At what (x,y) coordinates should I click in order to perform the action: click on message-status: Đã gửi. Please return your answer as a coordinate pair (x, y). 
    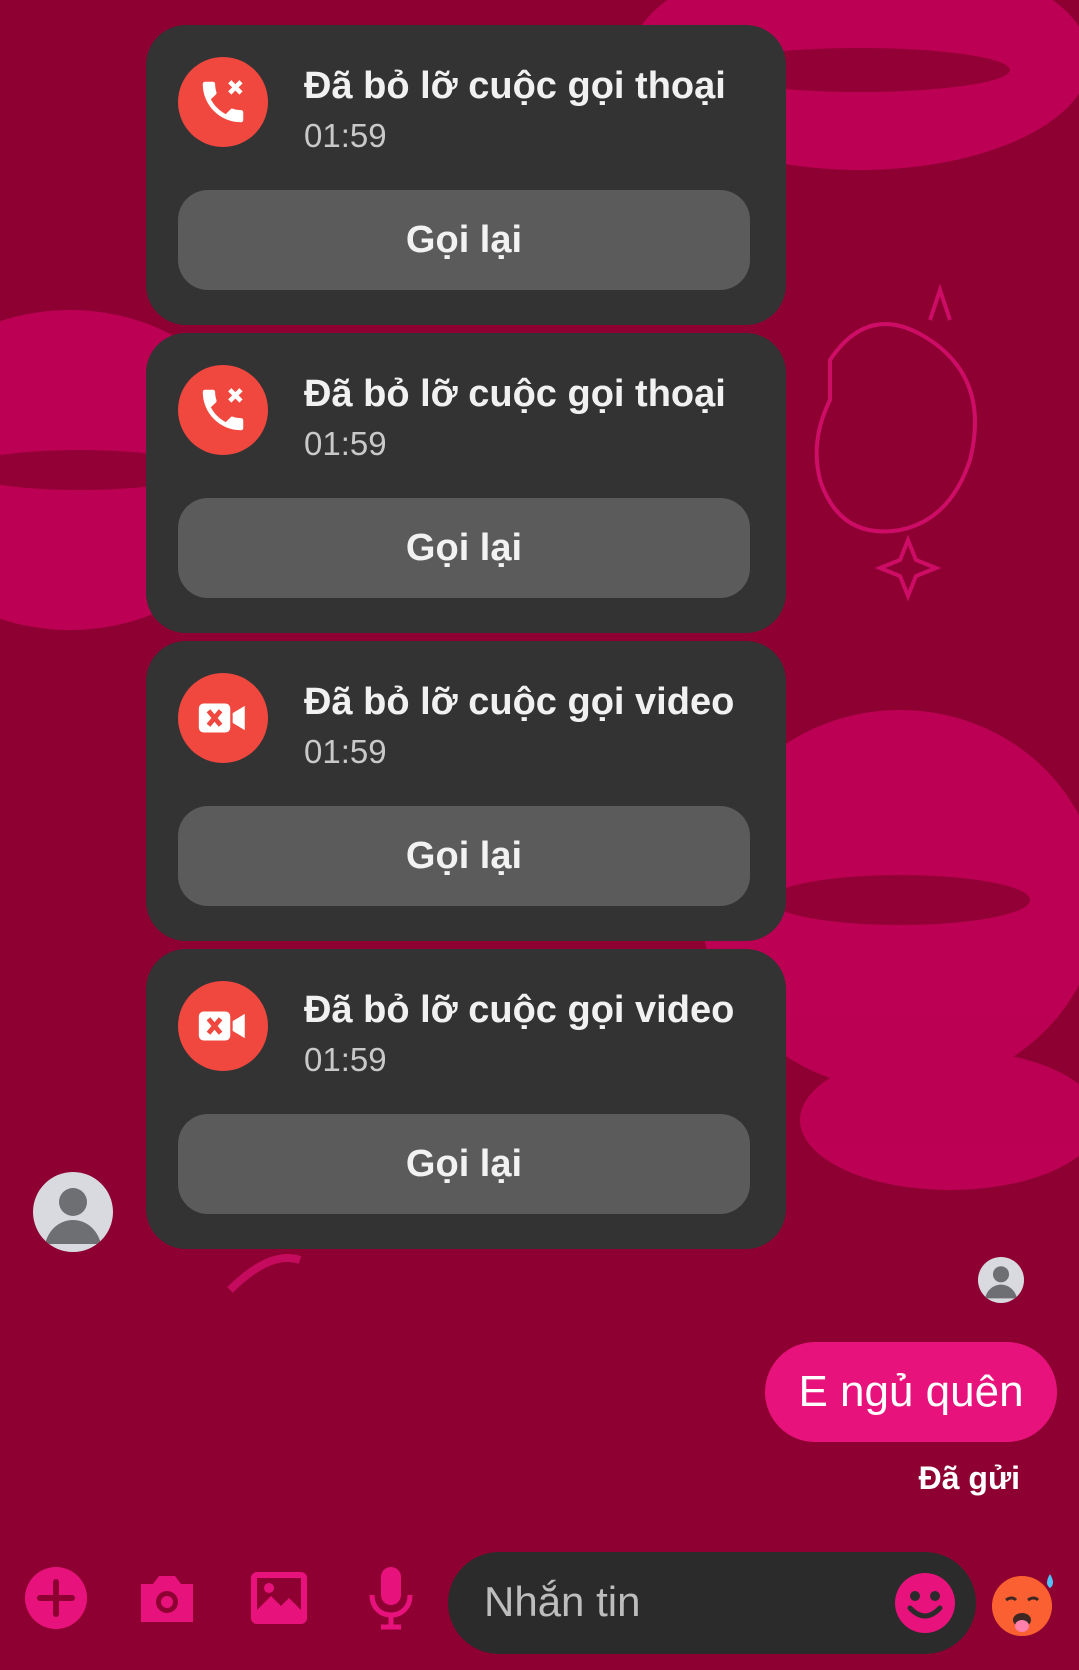
    Looking at the image, I should click on (969, 1478).